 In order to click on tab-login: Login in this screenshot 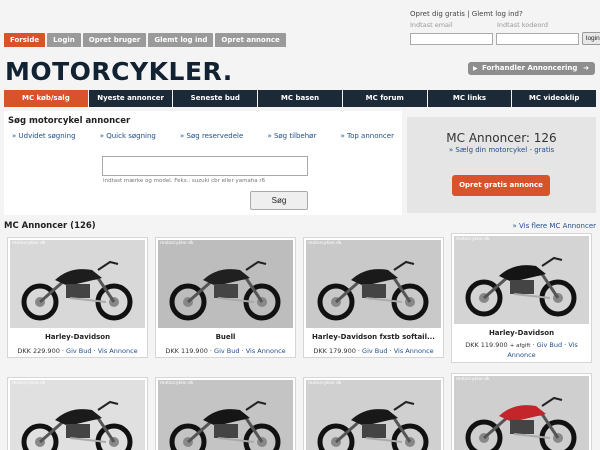, I will do `click(64, 40)`.